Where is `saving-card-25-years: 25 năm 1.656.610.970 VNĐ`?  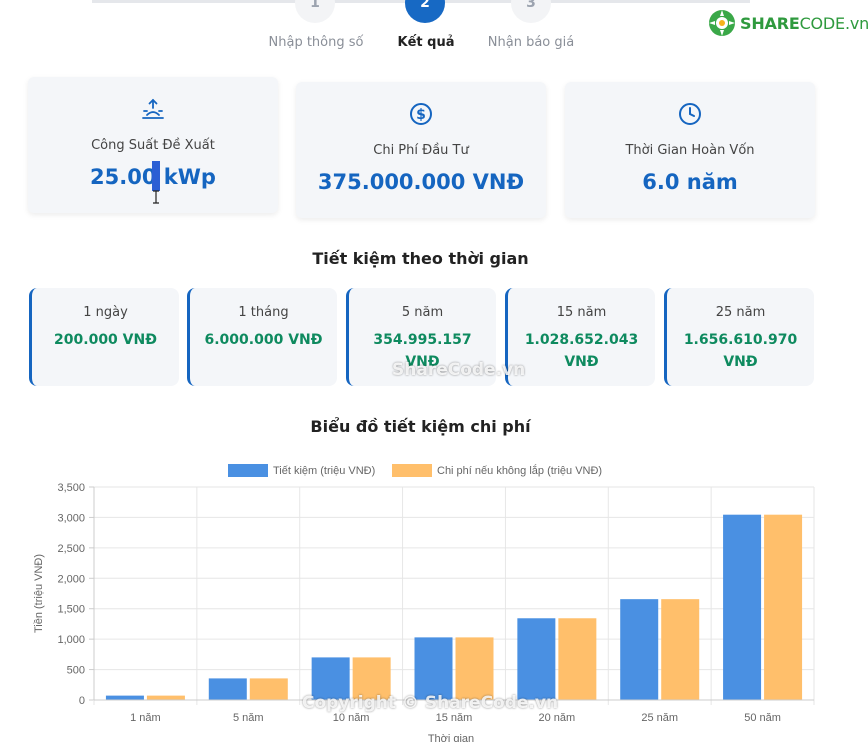 saving-card-25-years: 25 năm 1.656.610.970 VNĐ is located at coordinates (739, 337).